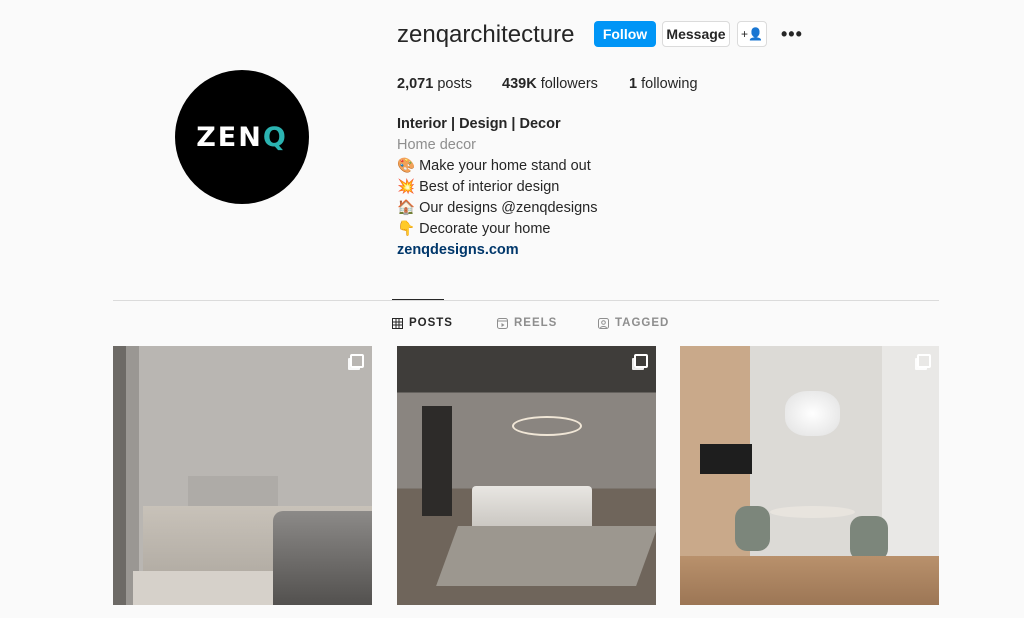 This screenshot has width=1024, height=618. I want to click on bio-category: Home decor, so click(436, 145).